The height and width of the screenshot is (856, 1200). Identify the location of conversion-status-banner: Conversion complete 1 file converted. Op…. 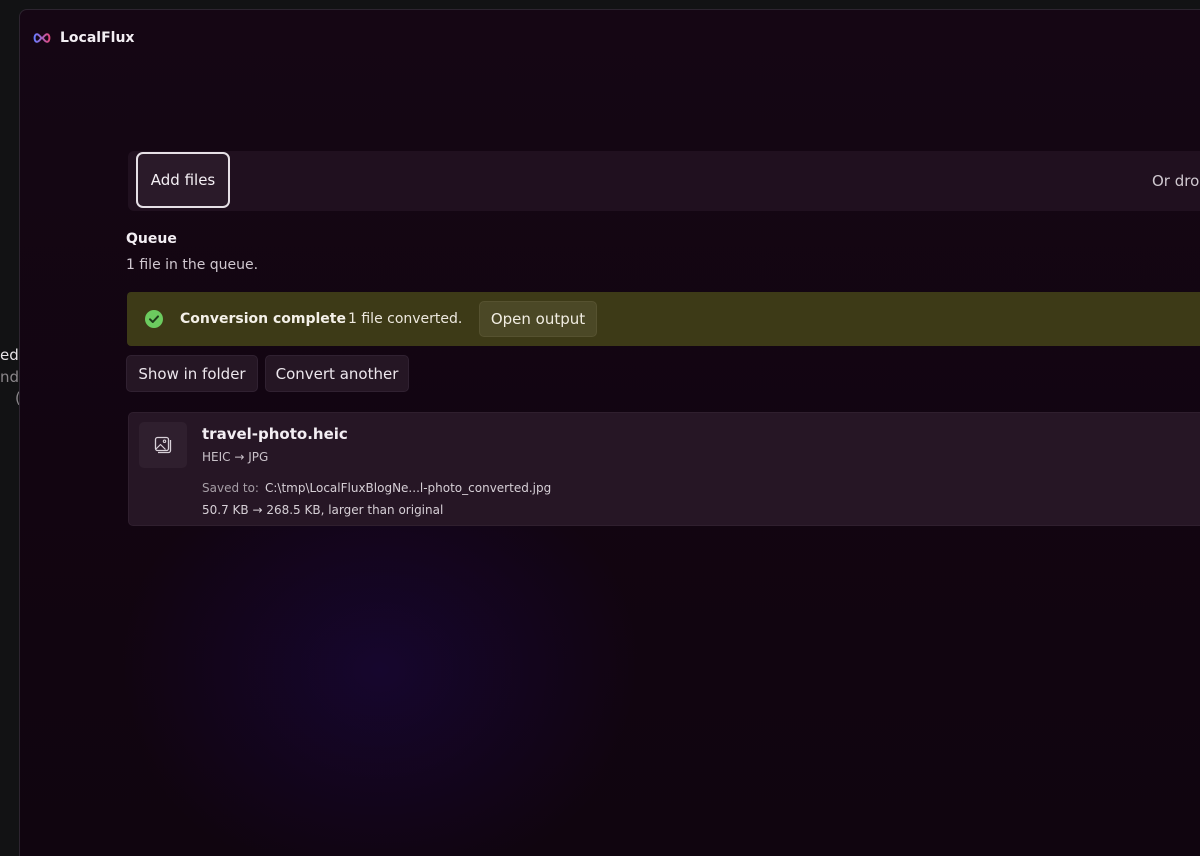
(663, 319).